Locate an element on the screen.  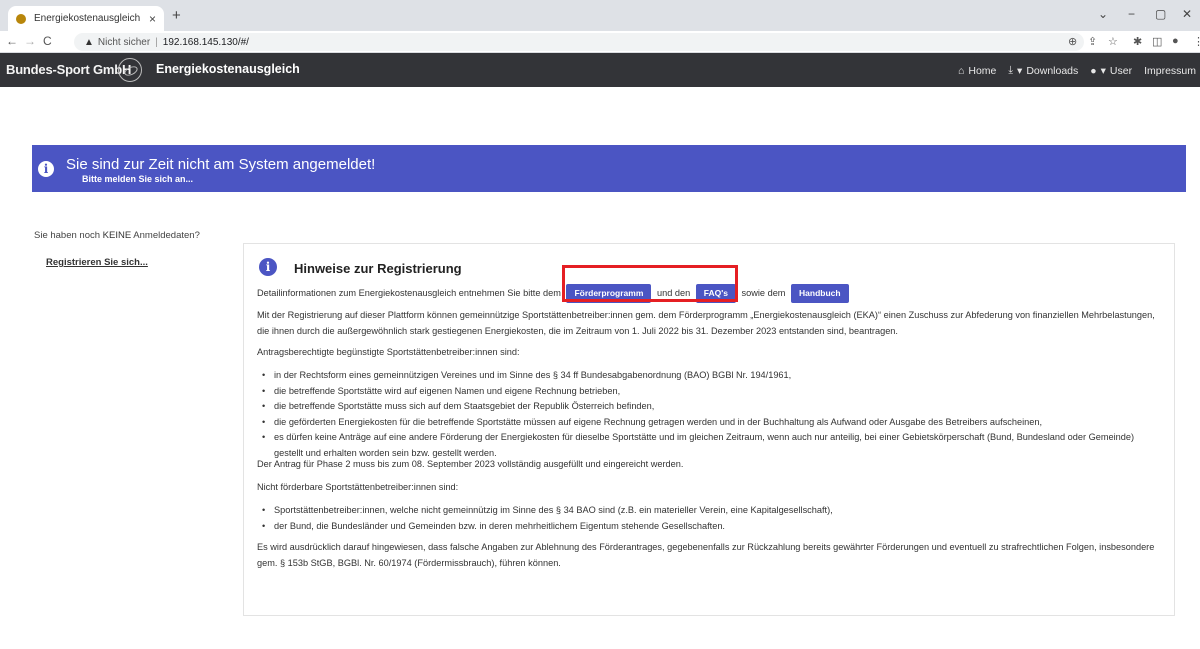
highlight-box is located at coordinates (650, 283).